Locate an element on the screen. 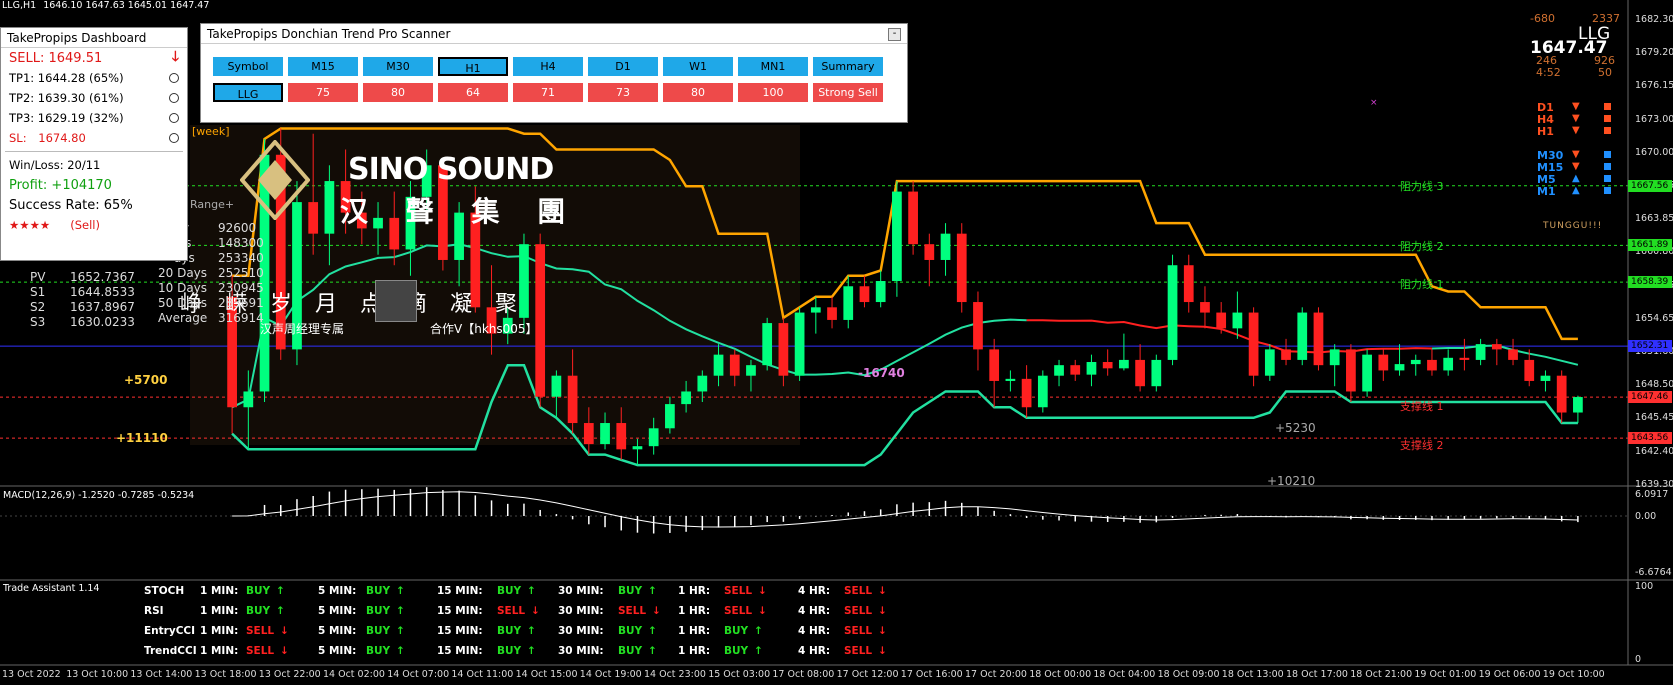 This screenshot has height=685, width=1673. pivot-value: 1630.0233 is located at coordinates (102, 322).